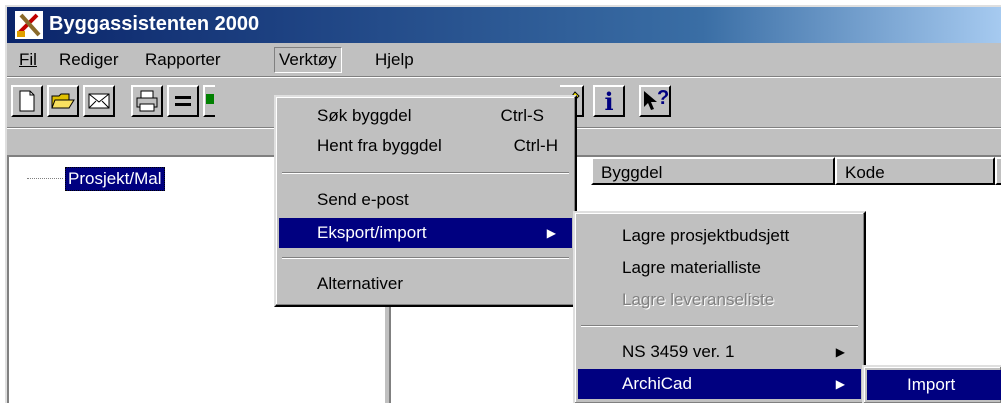 This screenshot has height=403, width=1001. Describe the element at coordinates (719, 268) in the screenshot. I see `menu-item-lagre-materialliste: Lagre materialliste` at that location.